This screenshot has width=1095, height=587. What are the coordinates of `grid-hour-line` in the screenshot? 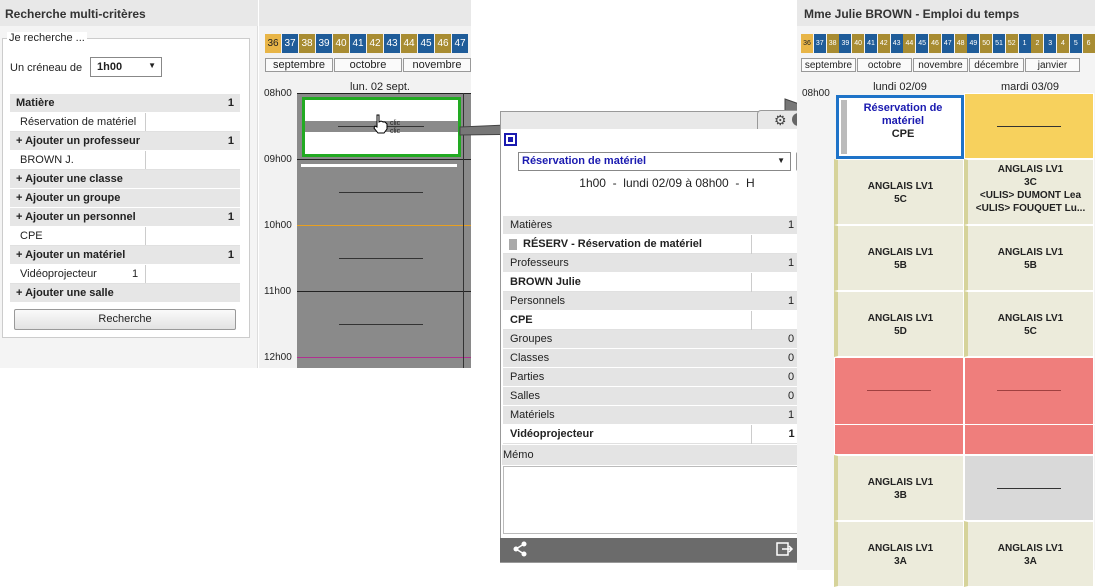 It's located at (384, 225).